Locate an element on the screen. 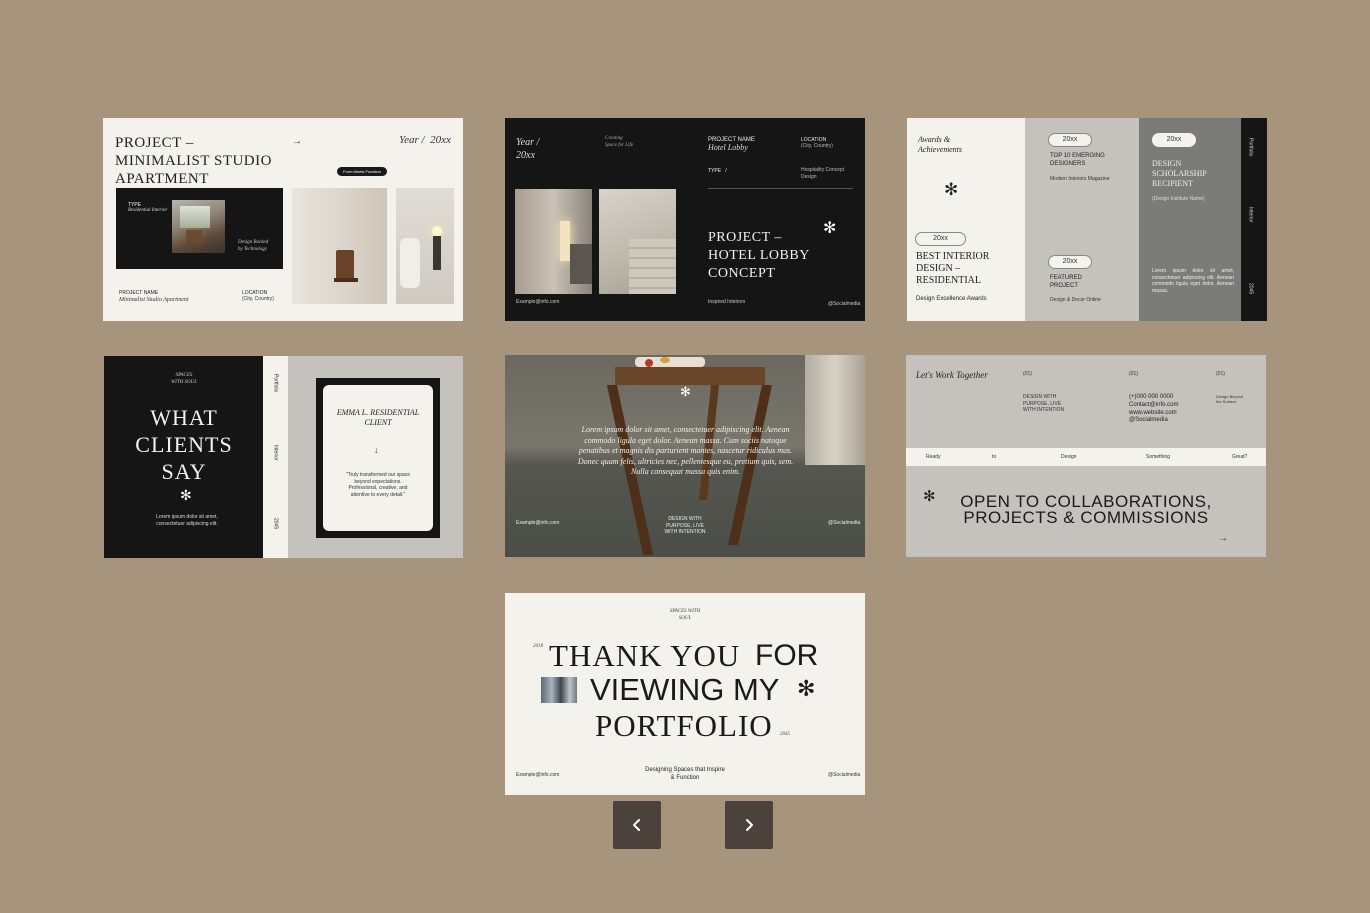 This screenshot has width=1370, height=913. year-right: 2045 is located at coordinates (785, 734).